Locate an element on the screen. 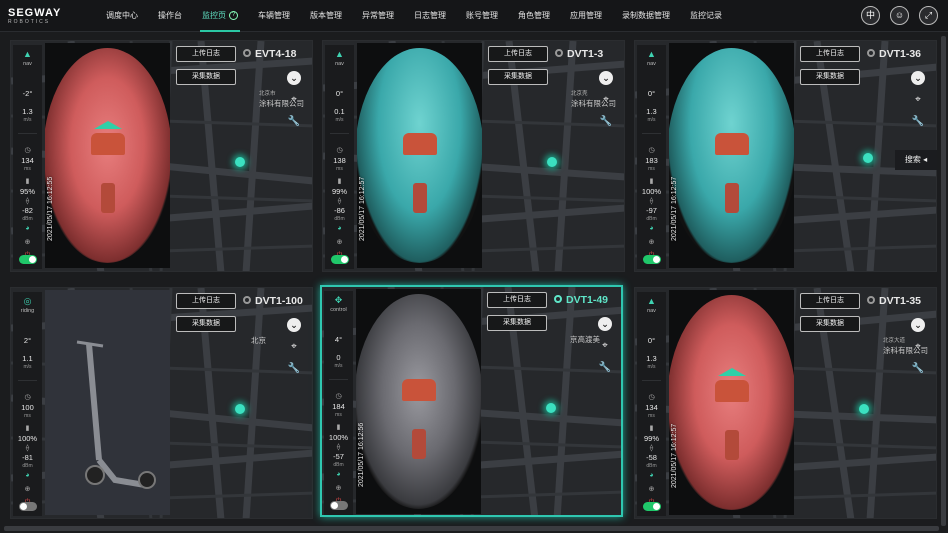 The height and width of the screenshot is (533, 948). vehicle-name-text: DVT1-49 is located at coordinates (587, 300).